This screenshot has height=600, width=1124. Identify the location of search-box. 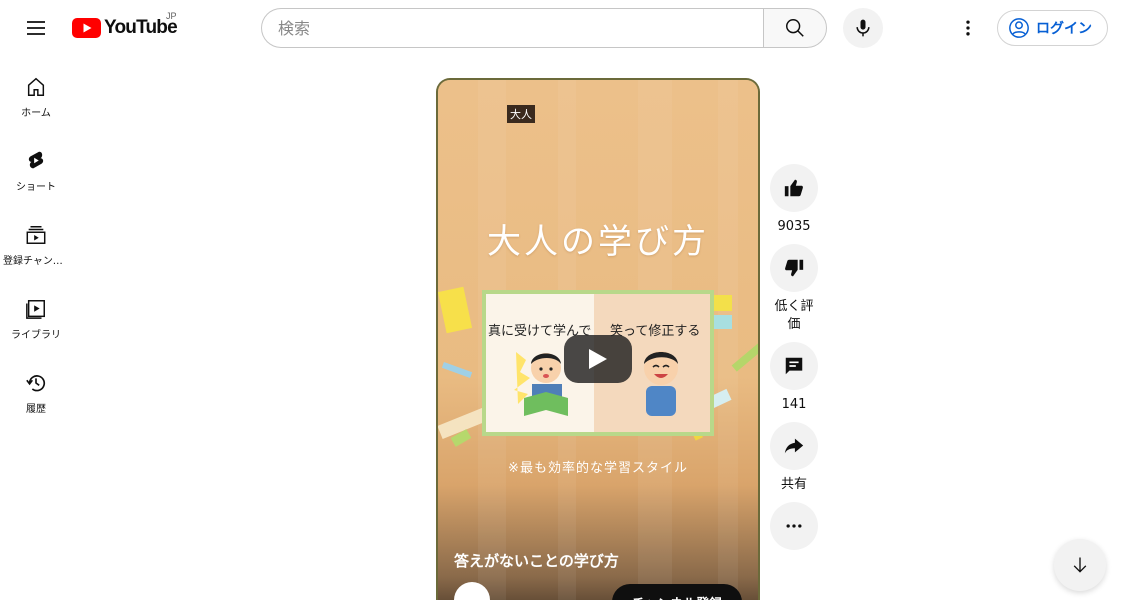
(512, 28).